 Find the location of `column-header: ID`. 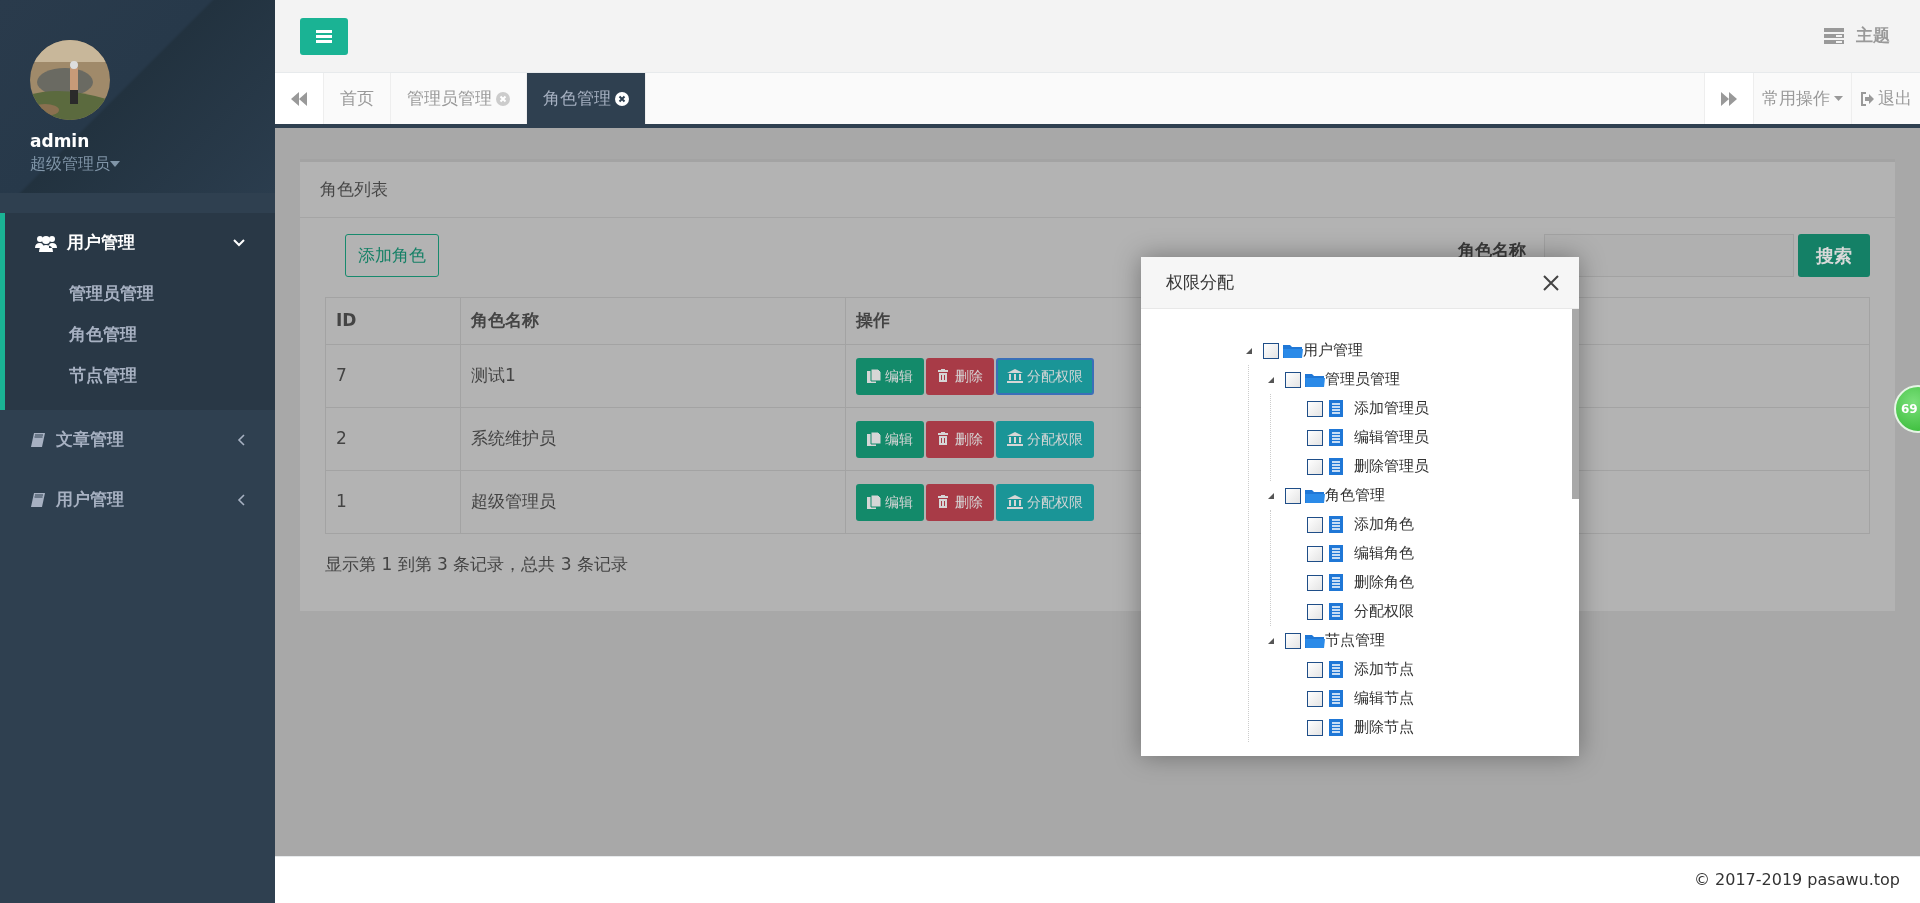

column-header: ID is located at coordinates (393, 321).